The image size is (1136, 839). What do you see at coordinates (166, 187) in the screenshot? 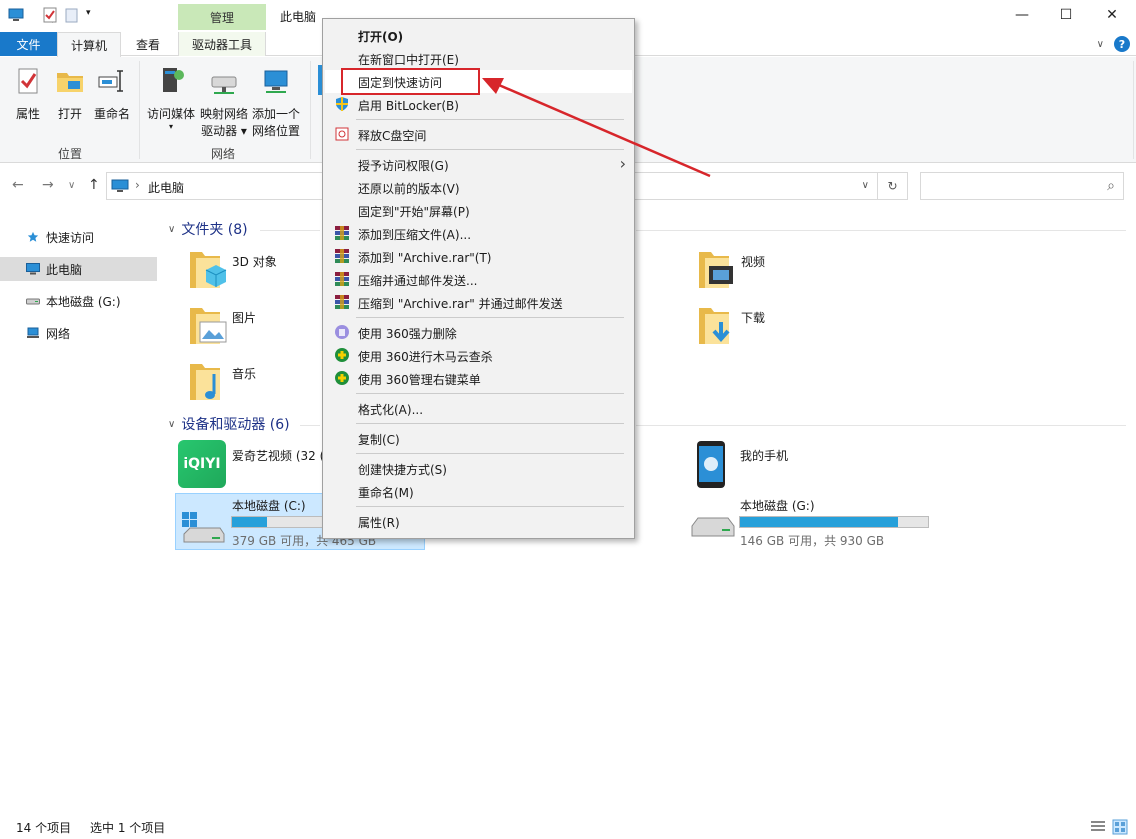
I see `address-breadcrumb: 此电脑` at bounding box center [166, 187].